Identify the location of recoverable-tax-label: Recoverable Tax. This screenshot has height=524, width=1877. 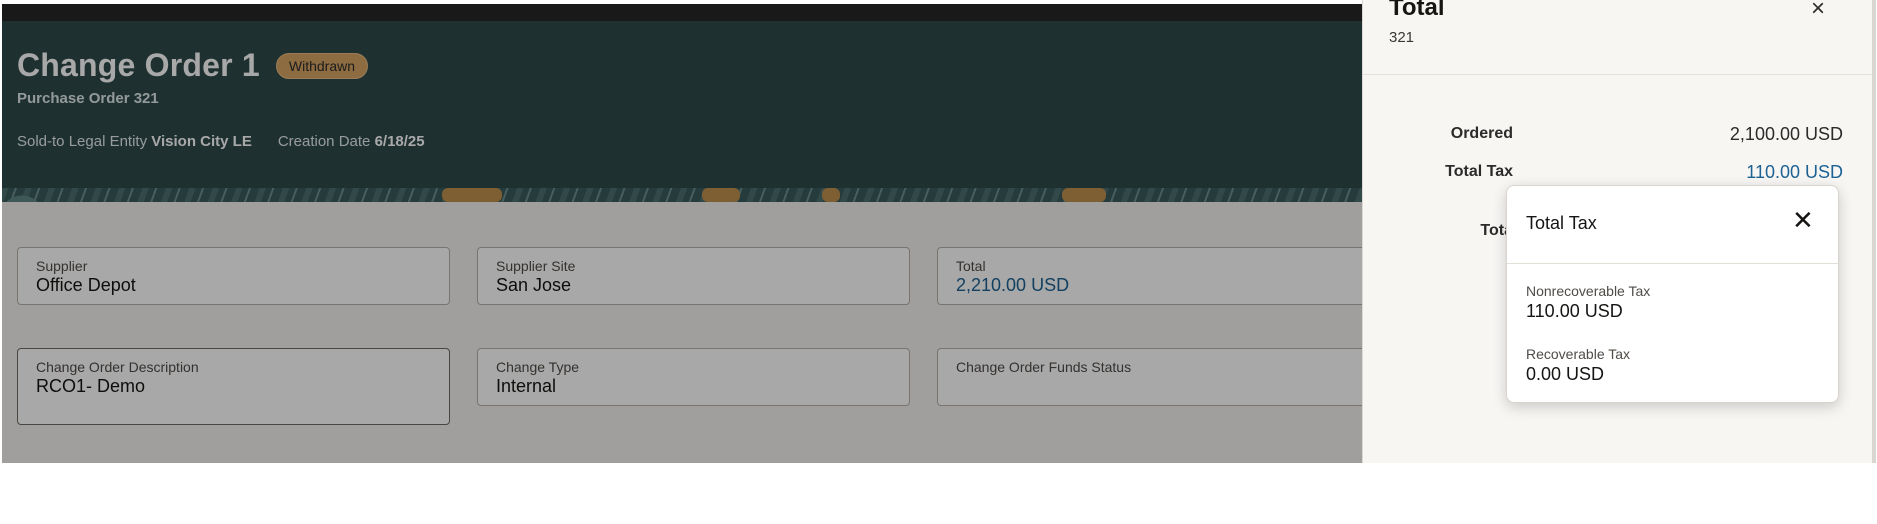
(1578, 354).